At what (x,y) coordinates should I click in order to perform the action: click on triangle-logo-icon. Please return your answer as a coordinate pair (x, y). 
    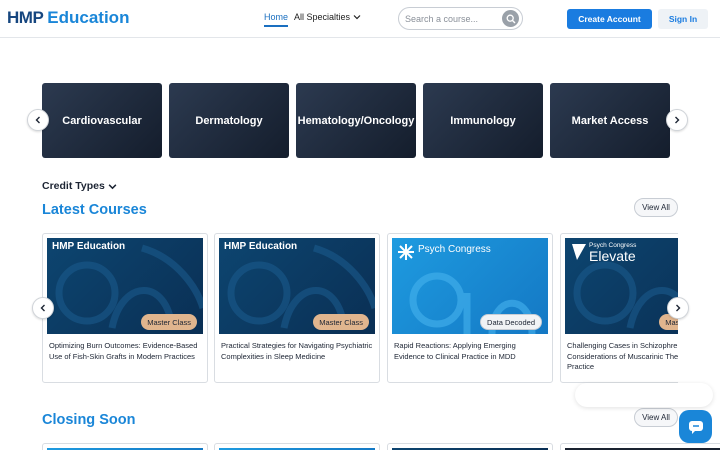
    Looking at the image, I should click on (579, 252).